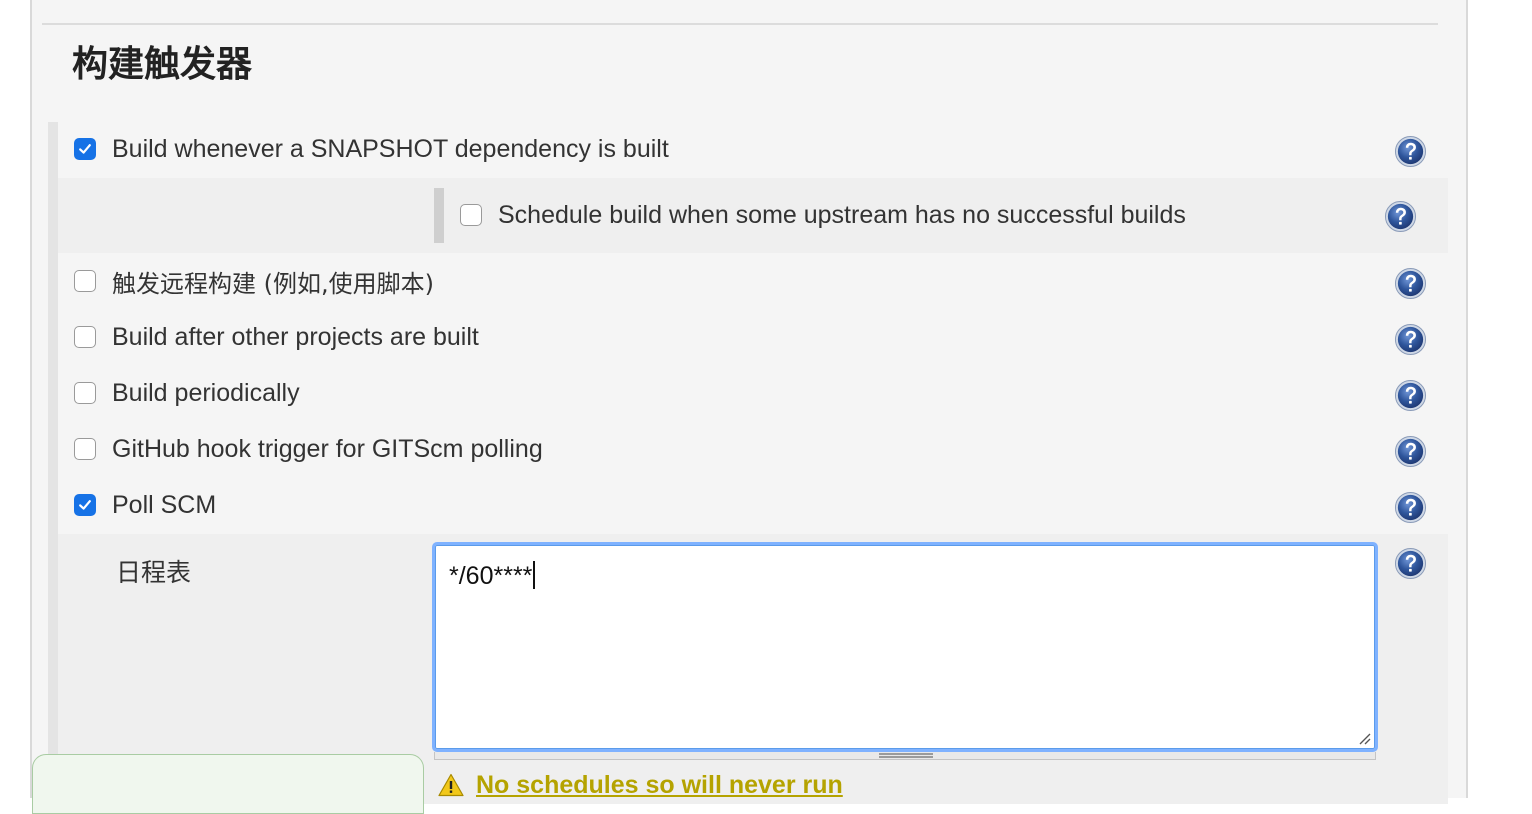 The width and height of the screenshot is (1532, 814). I want to click on snapshot-dependency-checkbox, so click(85, 149).